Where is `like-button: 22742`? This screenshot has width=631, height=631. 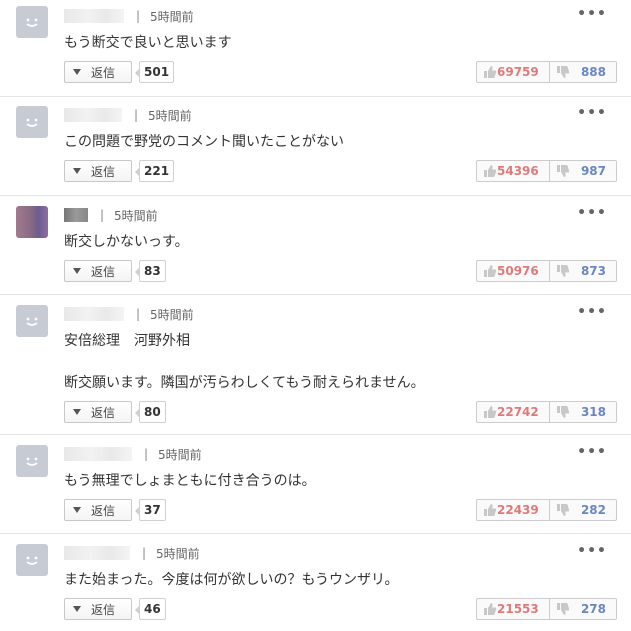 like-button: 22742 is located at coordinates (513, 412).